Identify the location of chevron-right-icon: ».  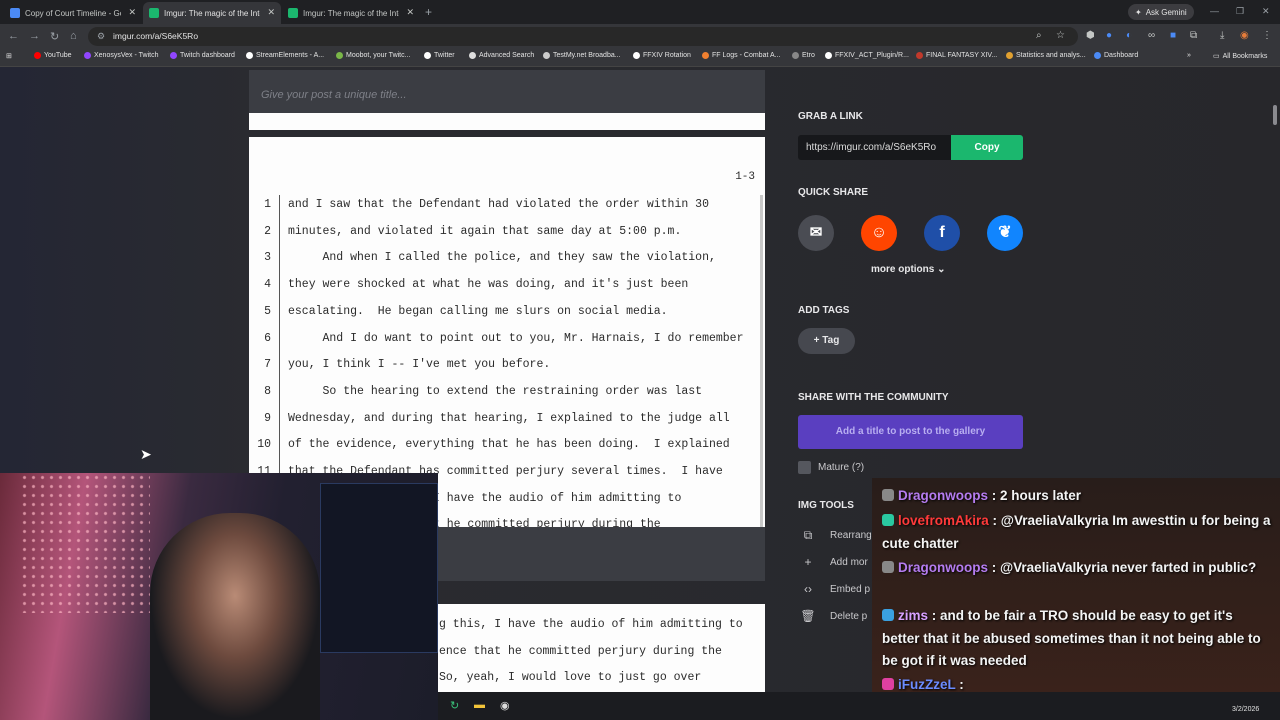
(1189, 55).